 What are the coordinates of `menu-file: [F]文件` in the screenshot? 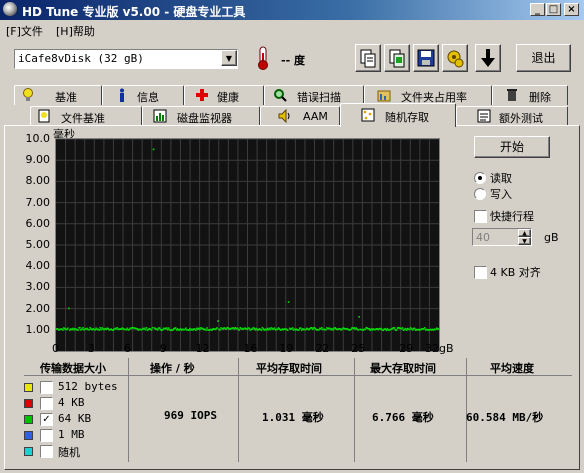 It's located at (24, 31).